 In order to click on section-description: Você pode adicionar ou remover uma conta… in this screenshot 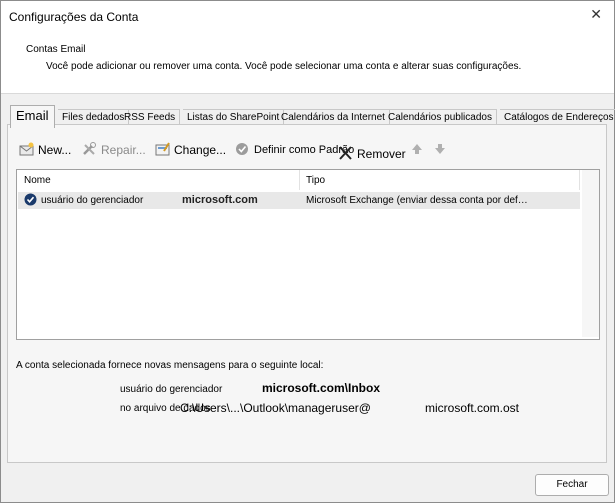, I will do `click(284, 66)`.